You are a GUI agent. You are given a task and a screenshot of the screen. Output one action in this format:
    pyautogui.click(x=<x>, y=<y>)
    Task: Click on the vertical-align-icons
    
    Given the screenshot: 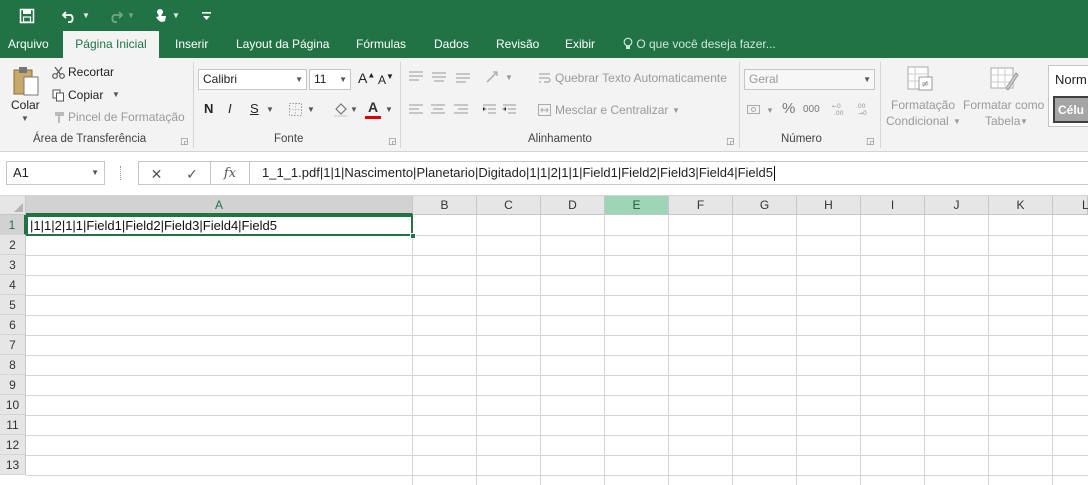 What is the action you would take?
    pyautogui.click(x=441, y=77)
    